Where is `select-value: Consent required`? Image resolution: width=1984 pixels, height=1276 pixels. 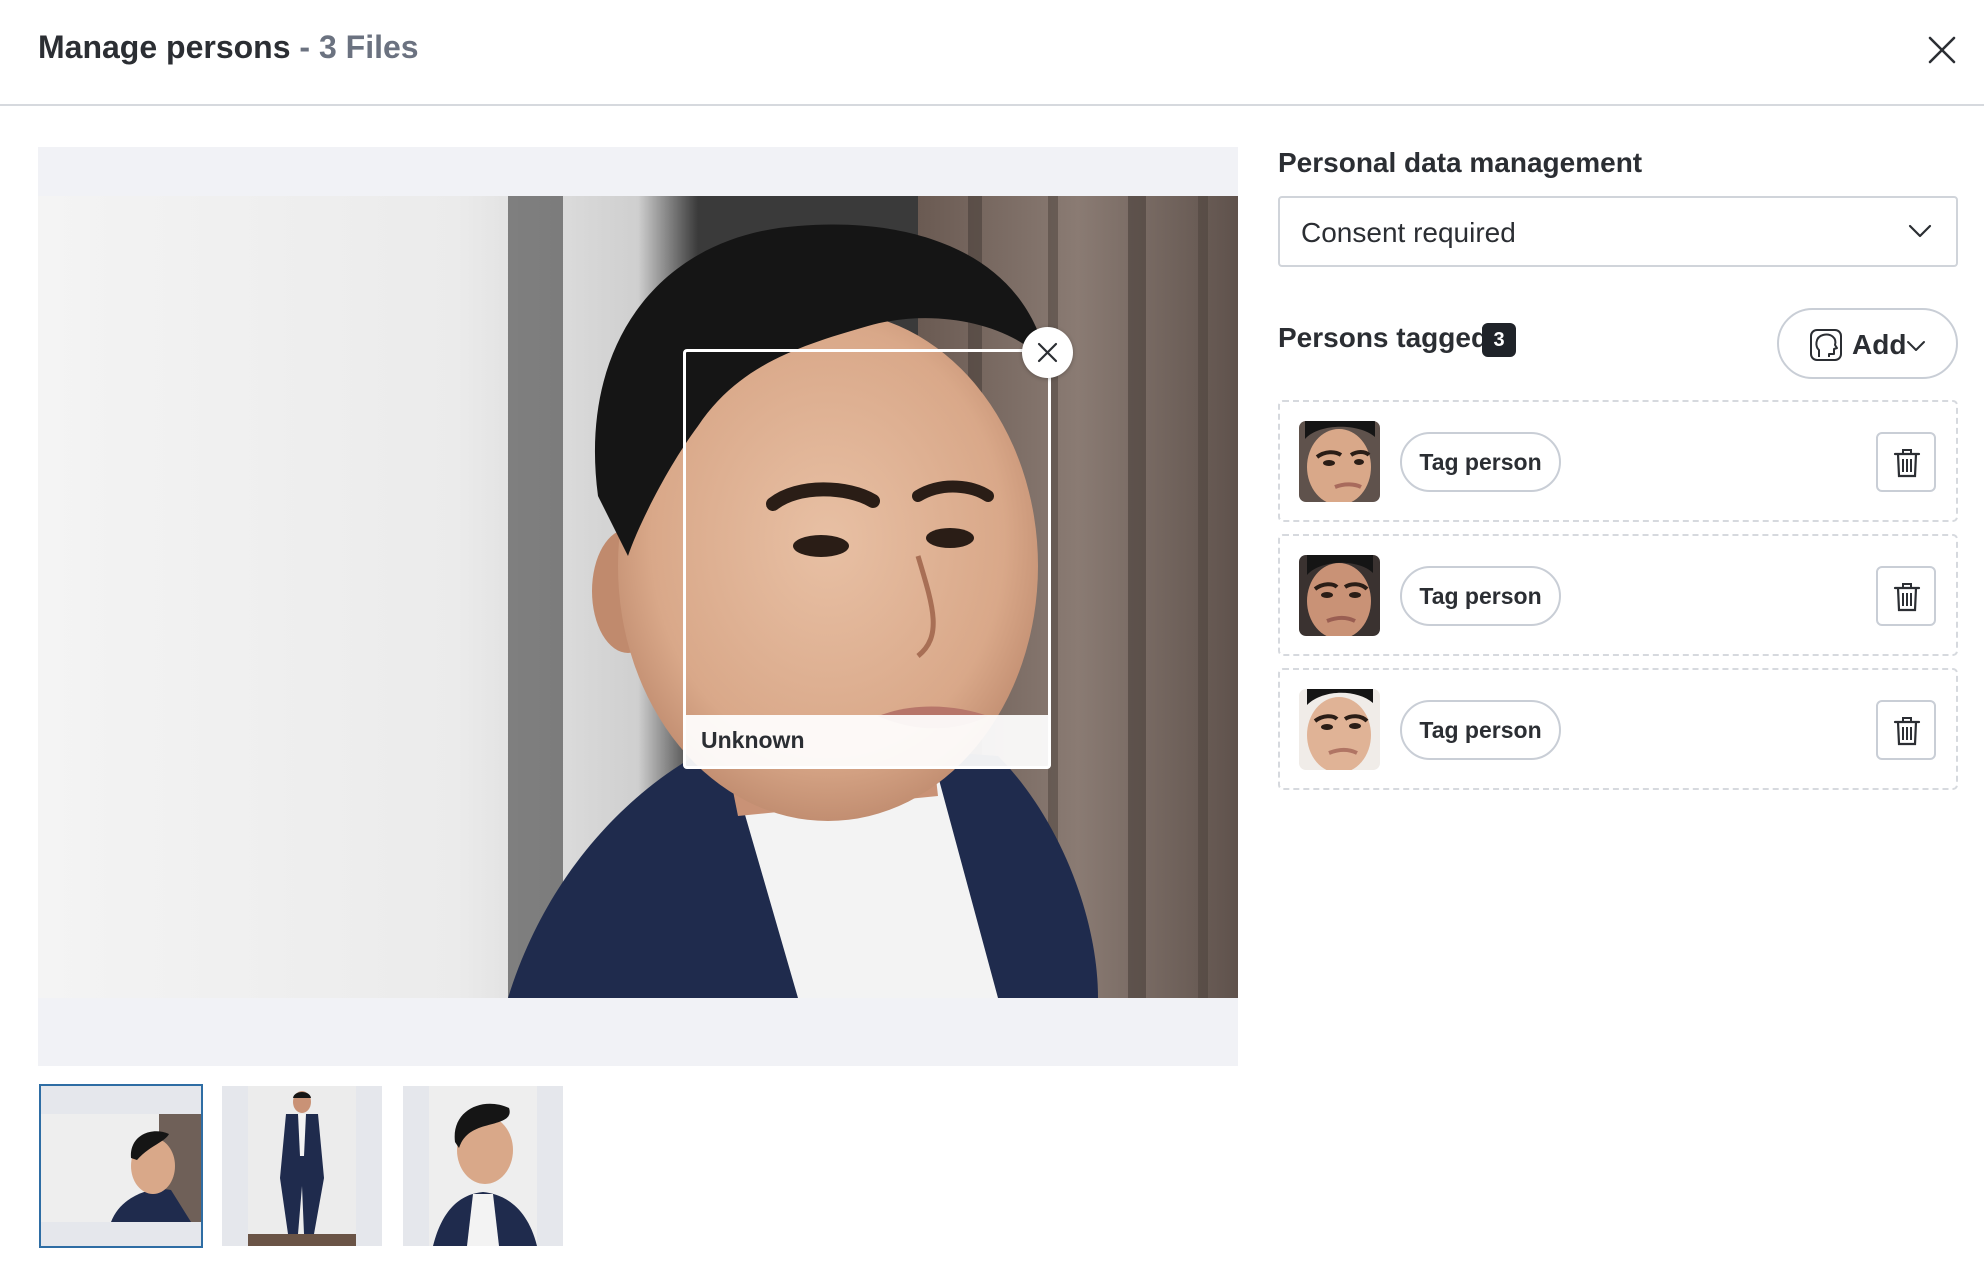 select-value: Consent required is located at coordinates (1408, 232).